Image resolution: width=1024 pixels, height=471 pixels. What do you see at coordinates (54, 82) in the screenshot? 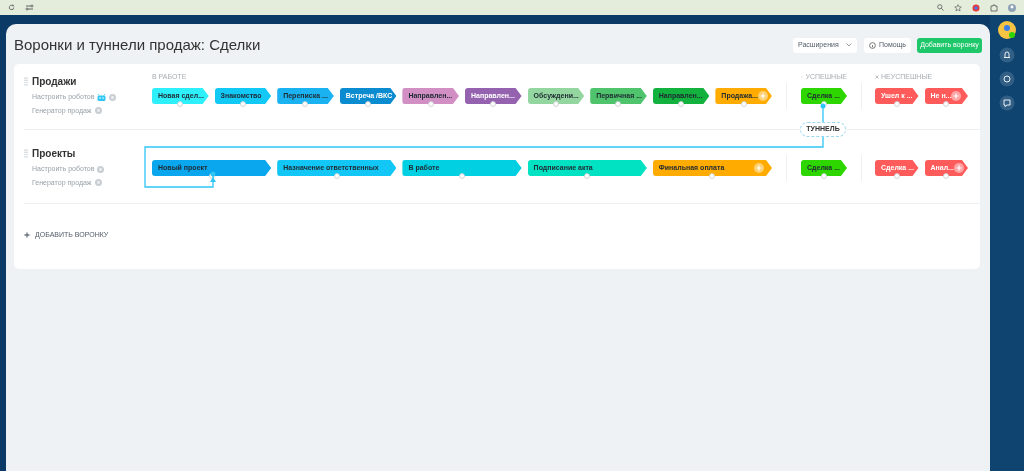
I see `funnel-title: Продажи` at bounding box center [54, 82].